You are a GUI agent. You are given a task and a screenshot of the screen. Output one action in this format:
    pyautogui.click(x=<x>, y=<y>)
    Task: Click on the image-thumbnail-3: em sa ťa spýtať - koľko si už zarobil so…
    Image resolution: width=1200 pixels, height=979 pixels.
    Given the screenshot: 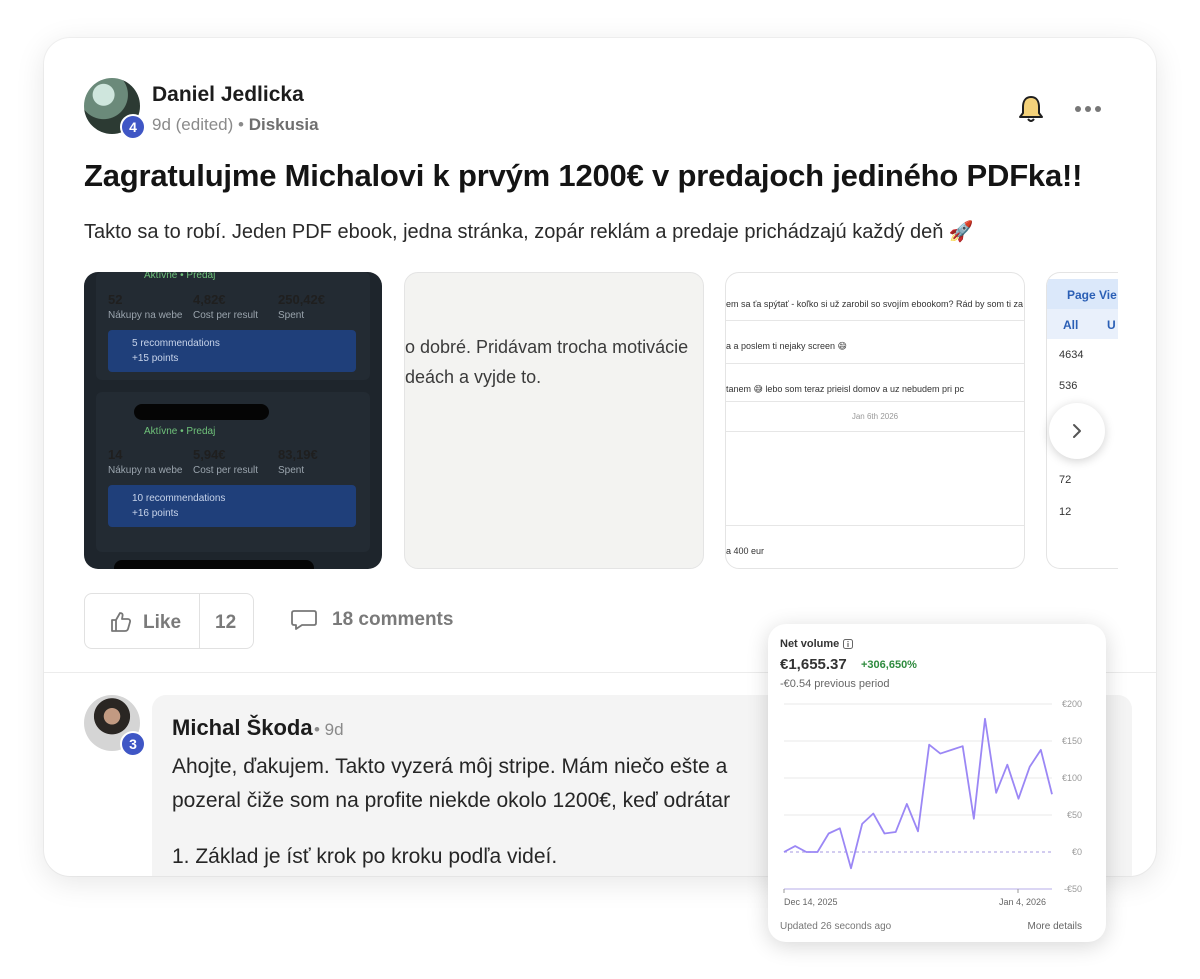 What is the action you would take?
    pyautogui.click(x=875, y=420)
    